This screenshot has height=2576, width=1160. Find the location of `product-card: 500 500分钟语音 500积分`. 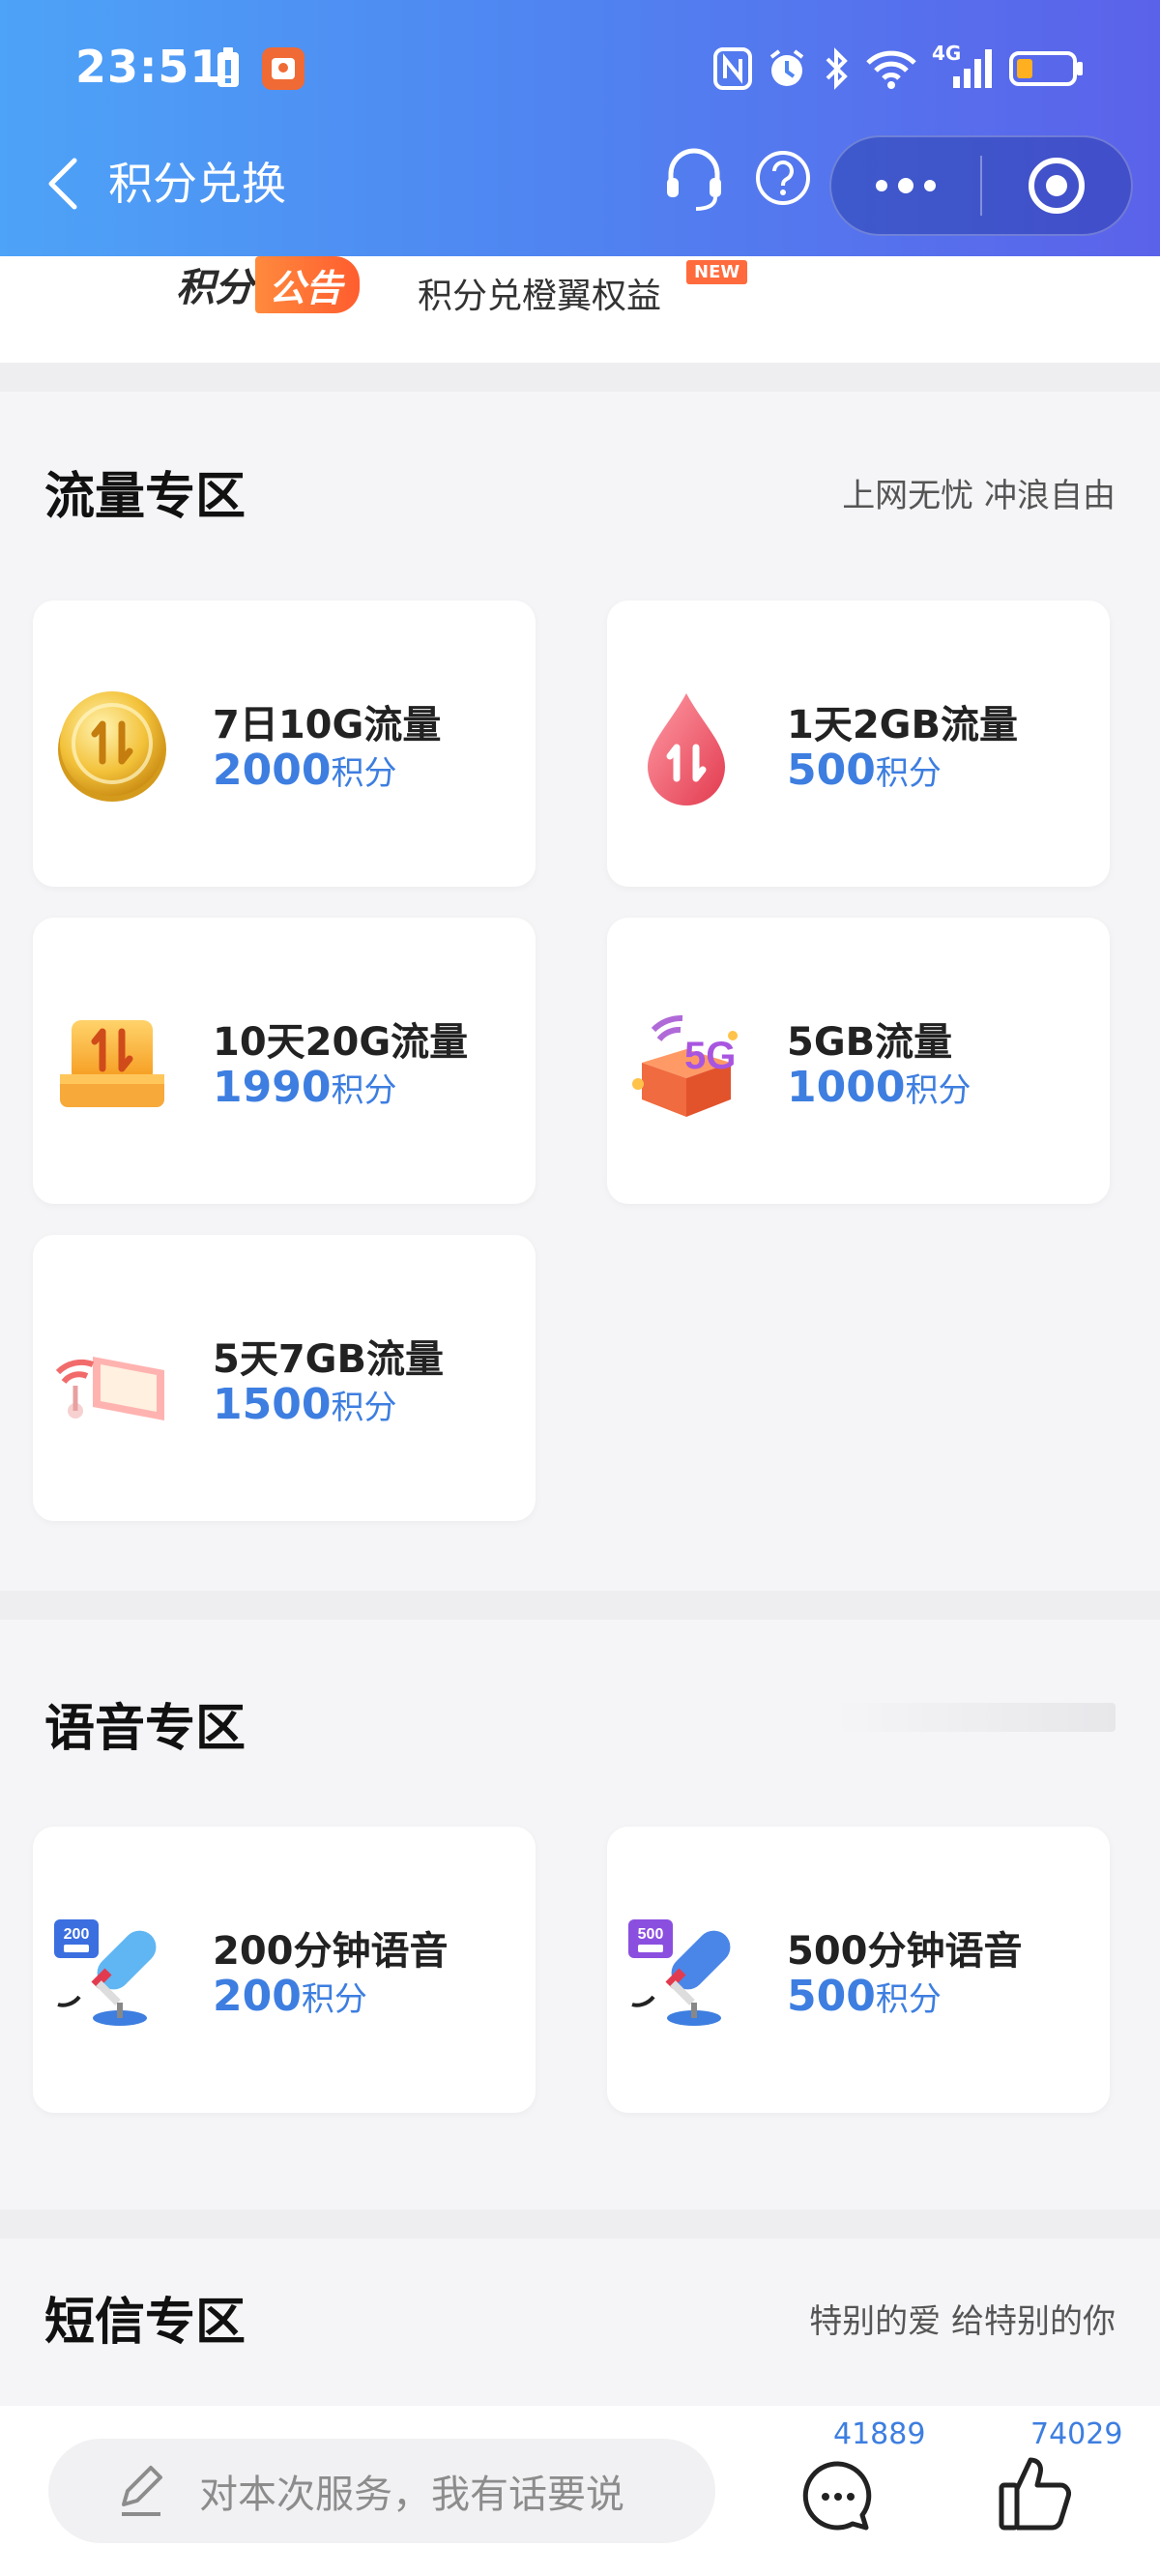

product-card: 500 500分钟语音 500积分 is located at coordinates (858, 1970).